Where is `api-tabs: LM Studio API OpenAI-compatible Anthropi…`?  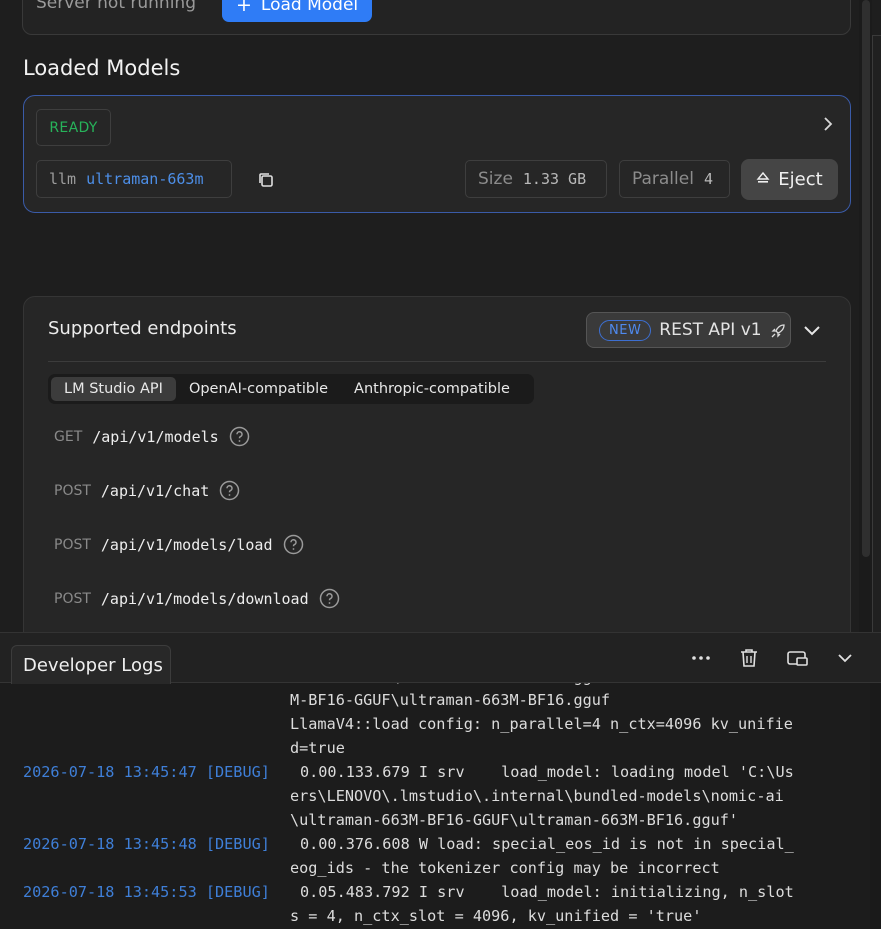 api-tabs: LM Studio API OpenAI-compatible Anthropi… is located at coordinates (291, 389).